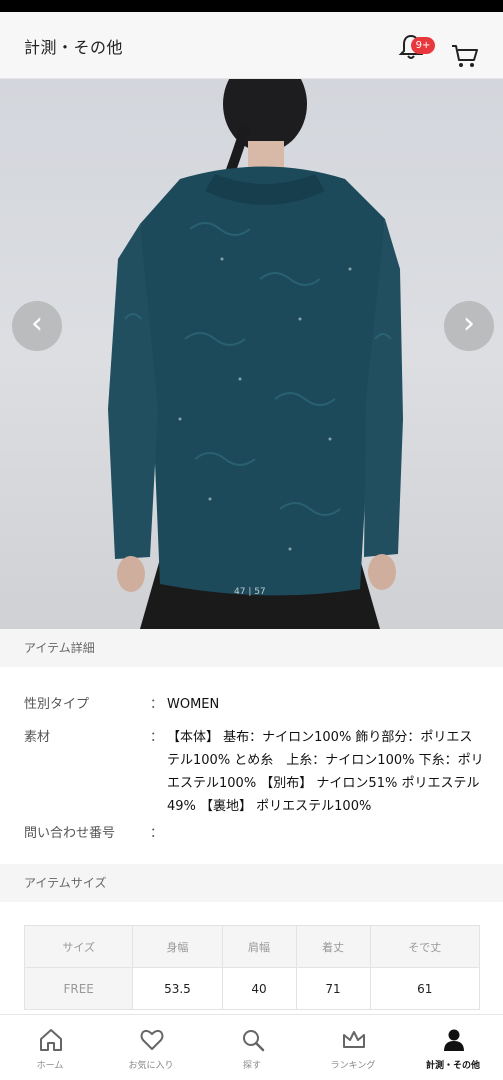 The width and height of the screenshot is (503, 1080). Describe the element at coordinates (152, 1039) in the screenshot. I see `heart-icon` at that location.